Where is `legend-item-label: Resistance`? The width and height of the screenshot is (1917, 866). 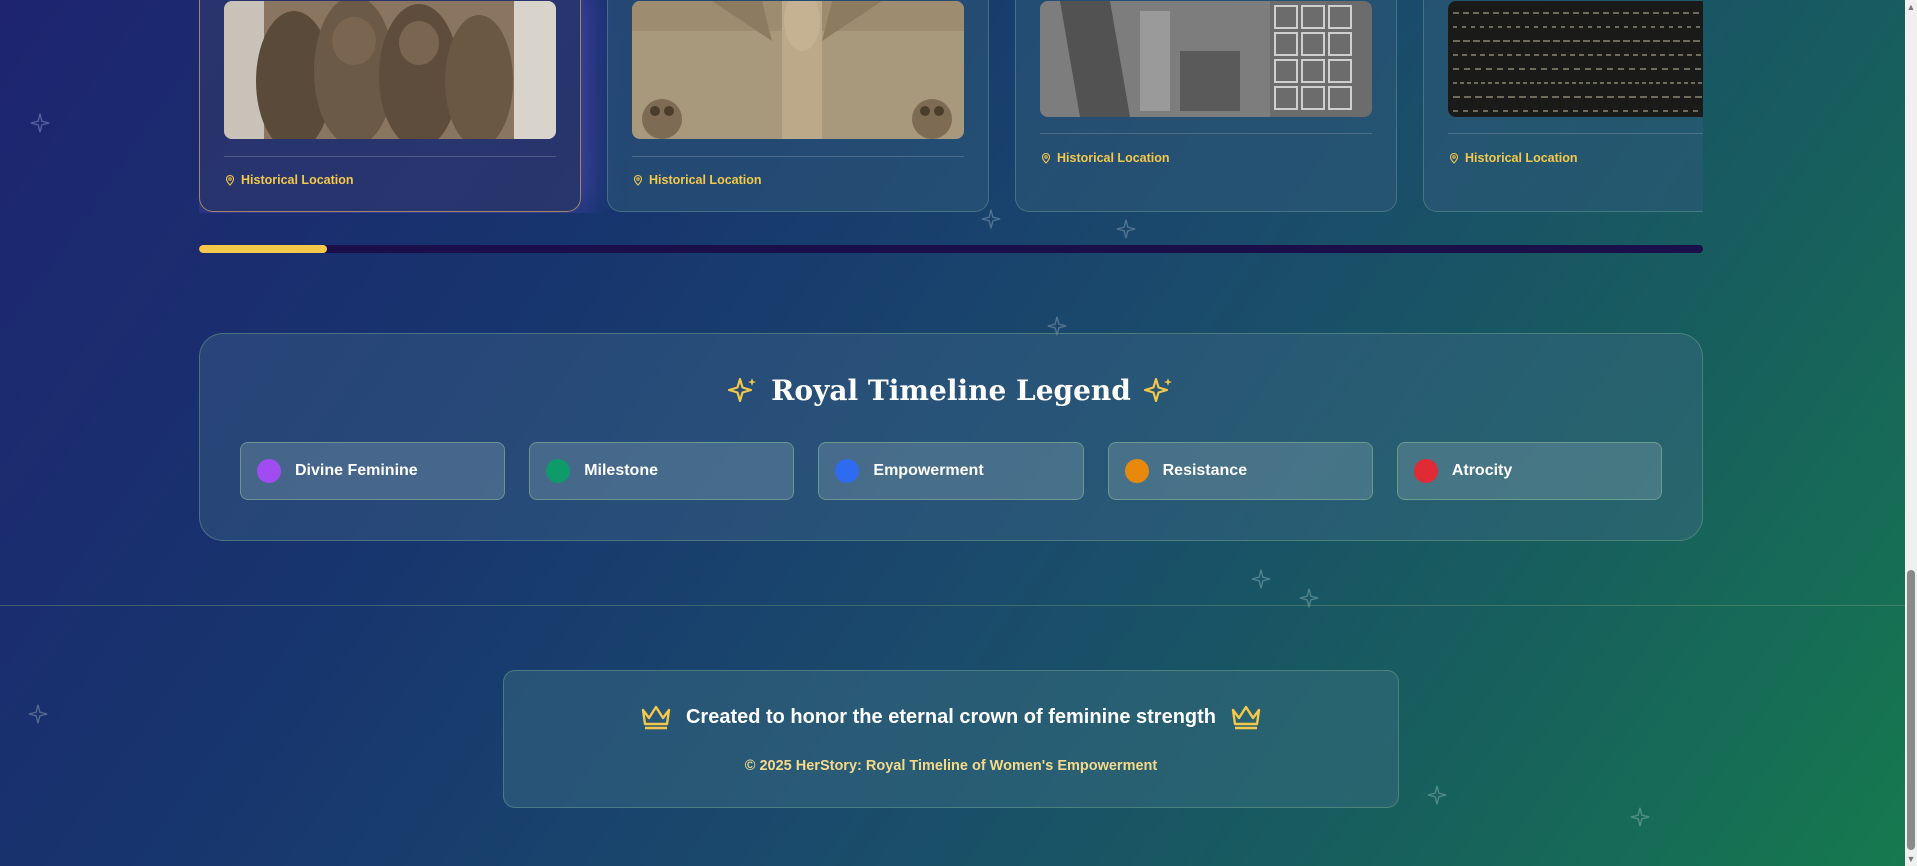 legend-item-label: Resistance is located at coordinates (1205, 470).